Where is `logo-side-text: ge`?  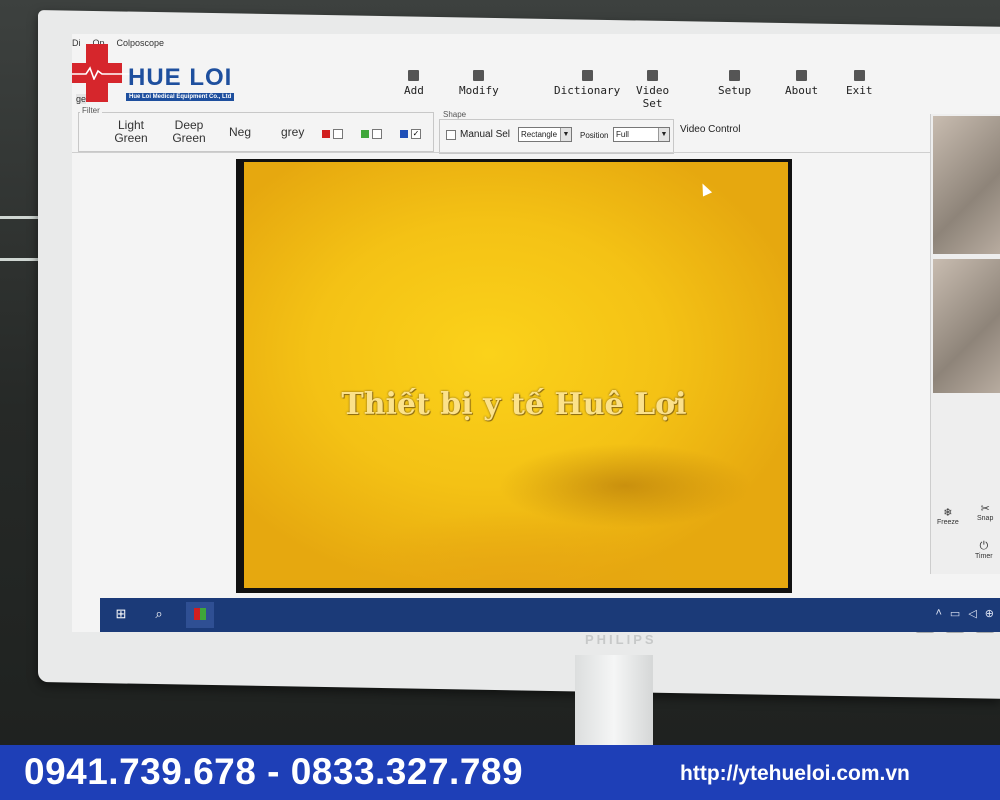
logo-side-text: ge is located at coordinates (81, 99).